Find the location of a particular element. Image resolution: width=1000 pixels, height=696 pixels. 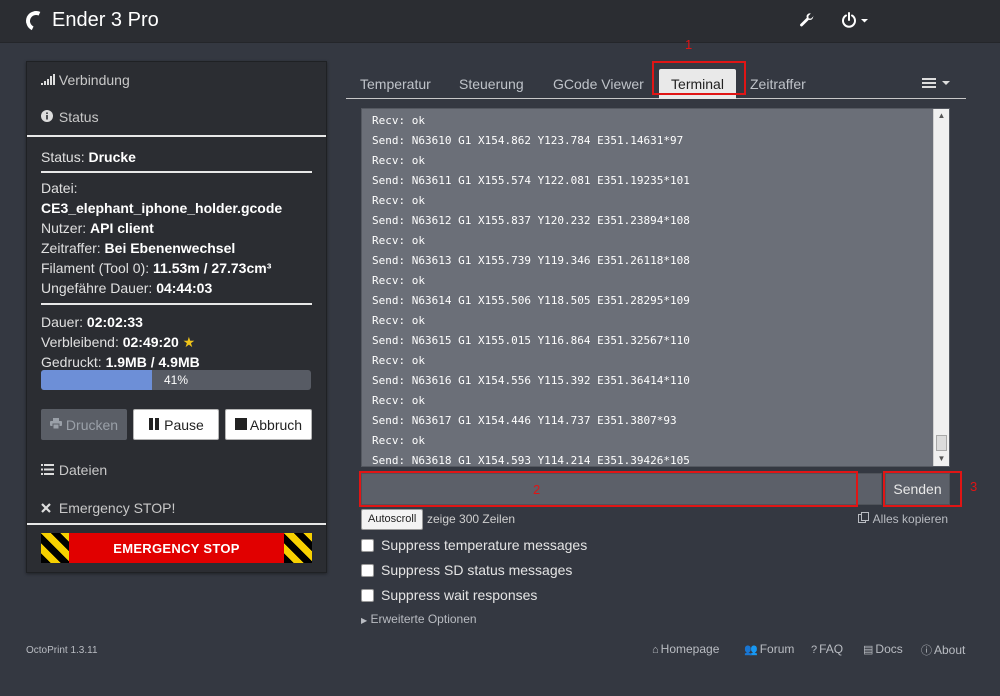

star-icon: ★ is located at coordinates (189, 342).